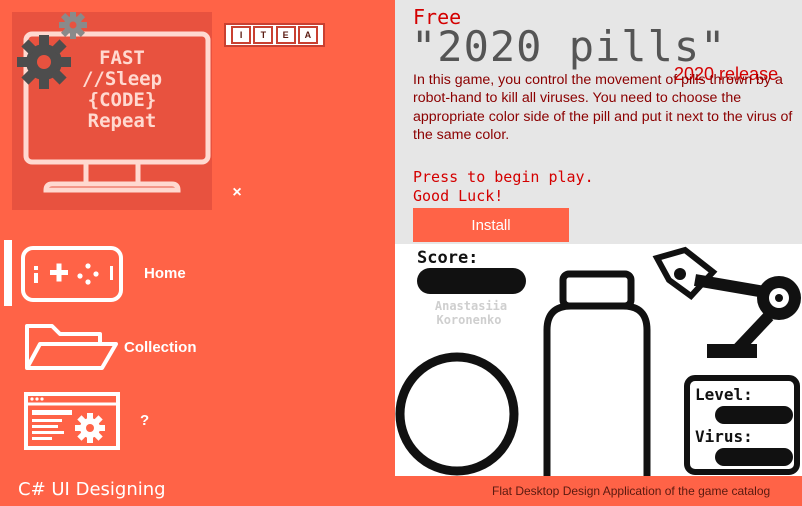 Image resolution: width=802 pixels, height=506 pixels. Describe the element at coordinates (458, 196) in the screenshot. I see `good-luck-text: Good Luck!` at that location.